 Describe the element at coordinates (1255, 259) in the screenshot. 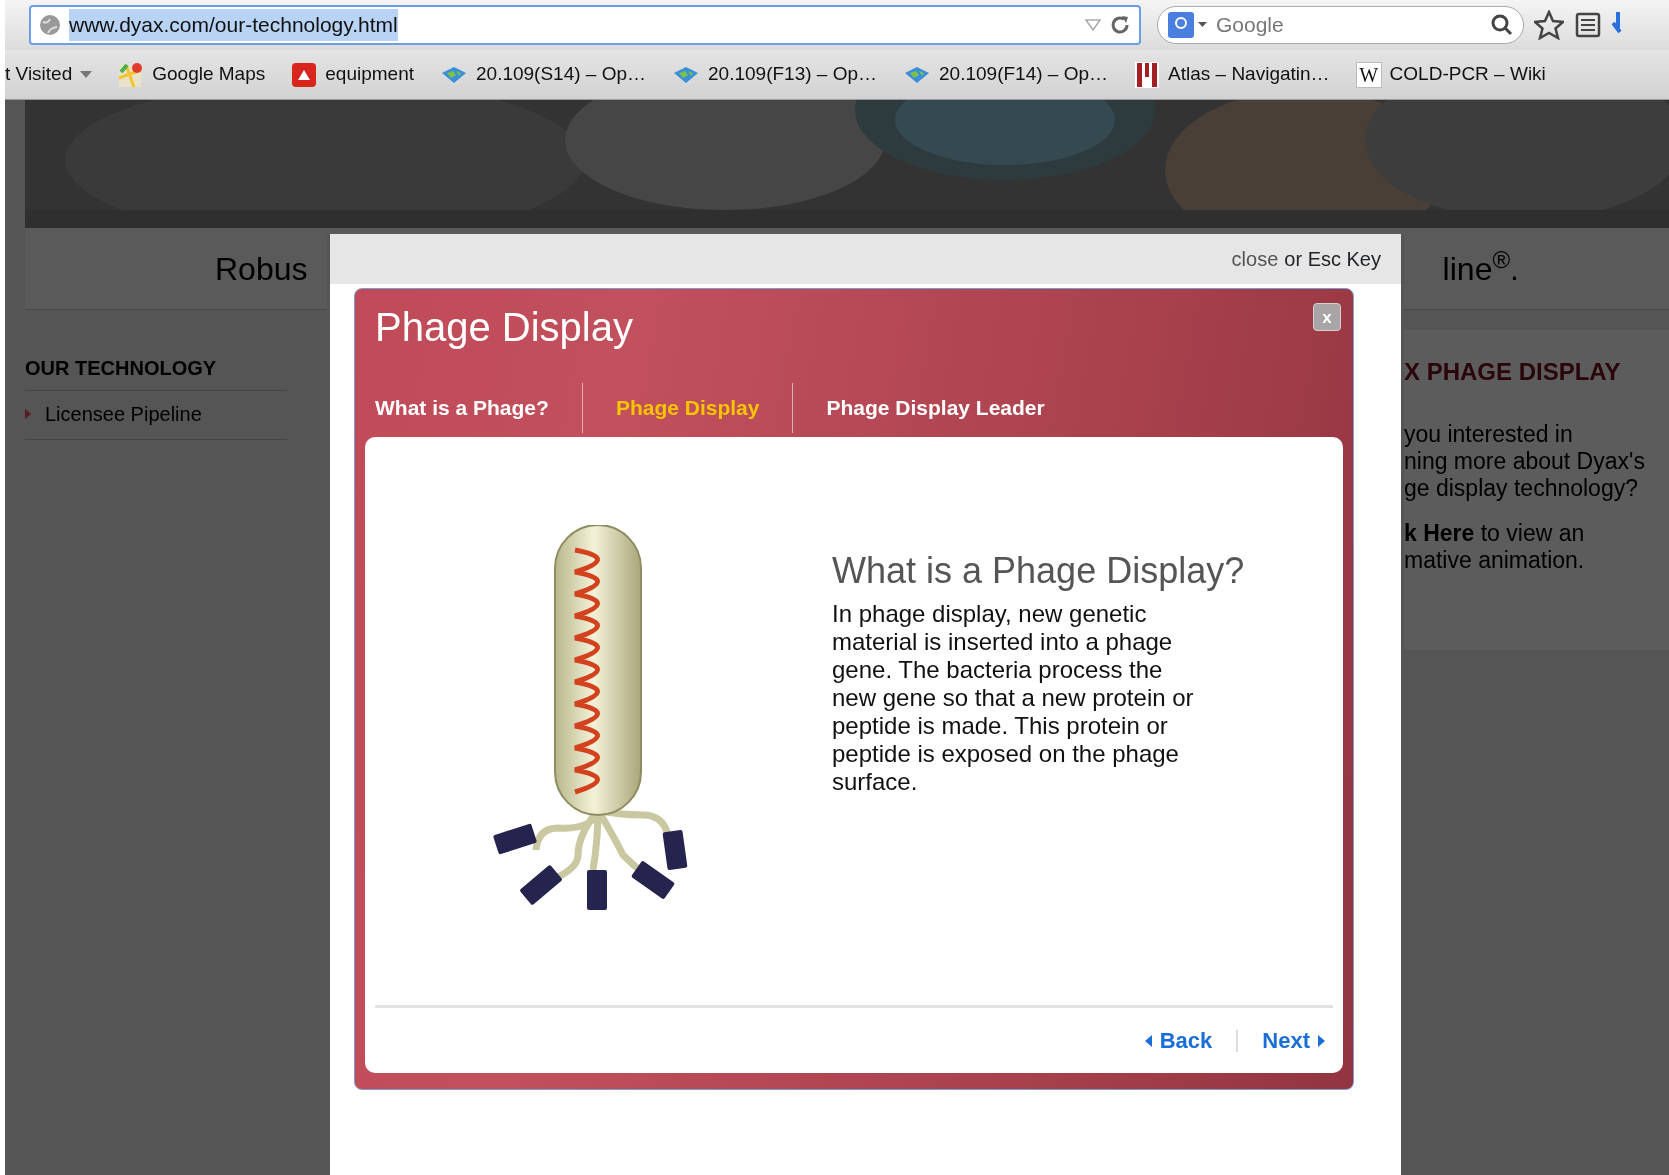

I see `close-link: close` at that location.